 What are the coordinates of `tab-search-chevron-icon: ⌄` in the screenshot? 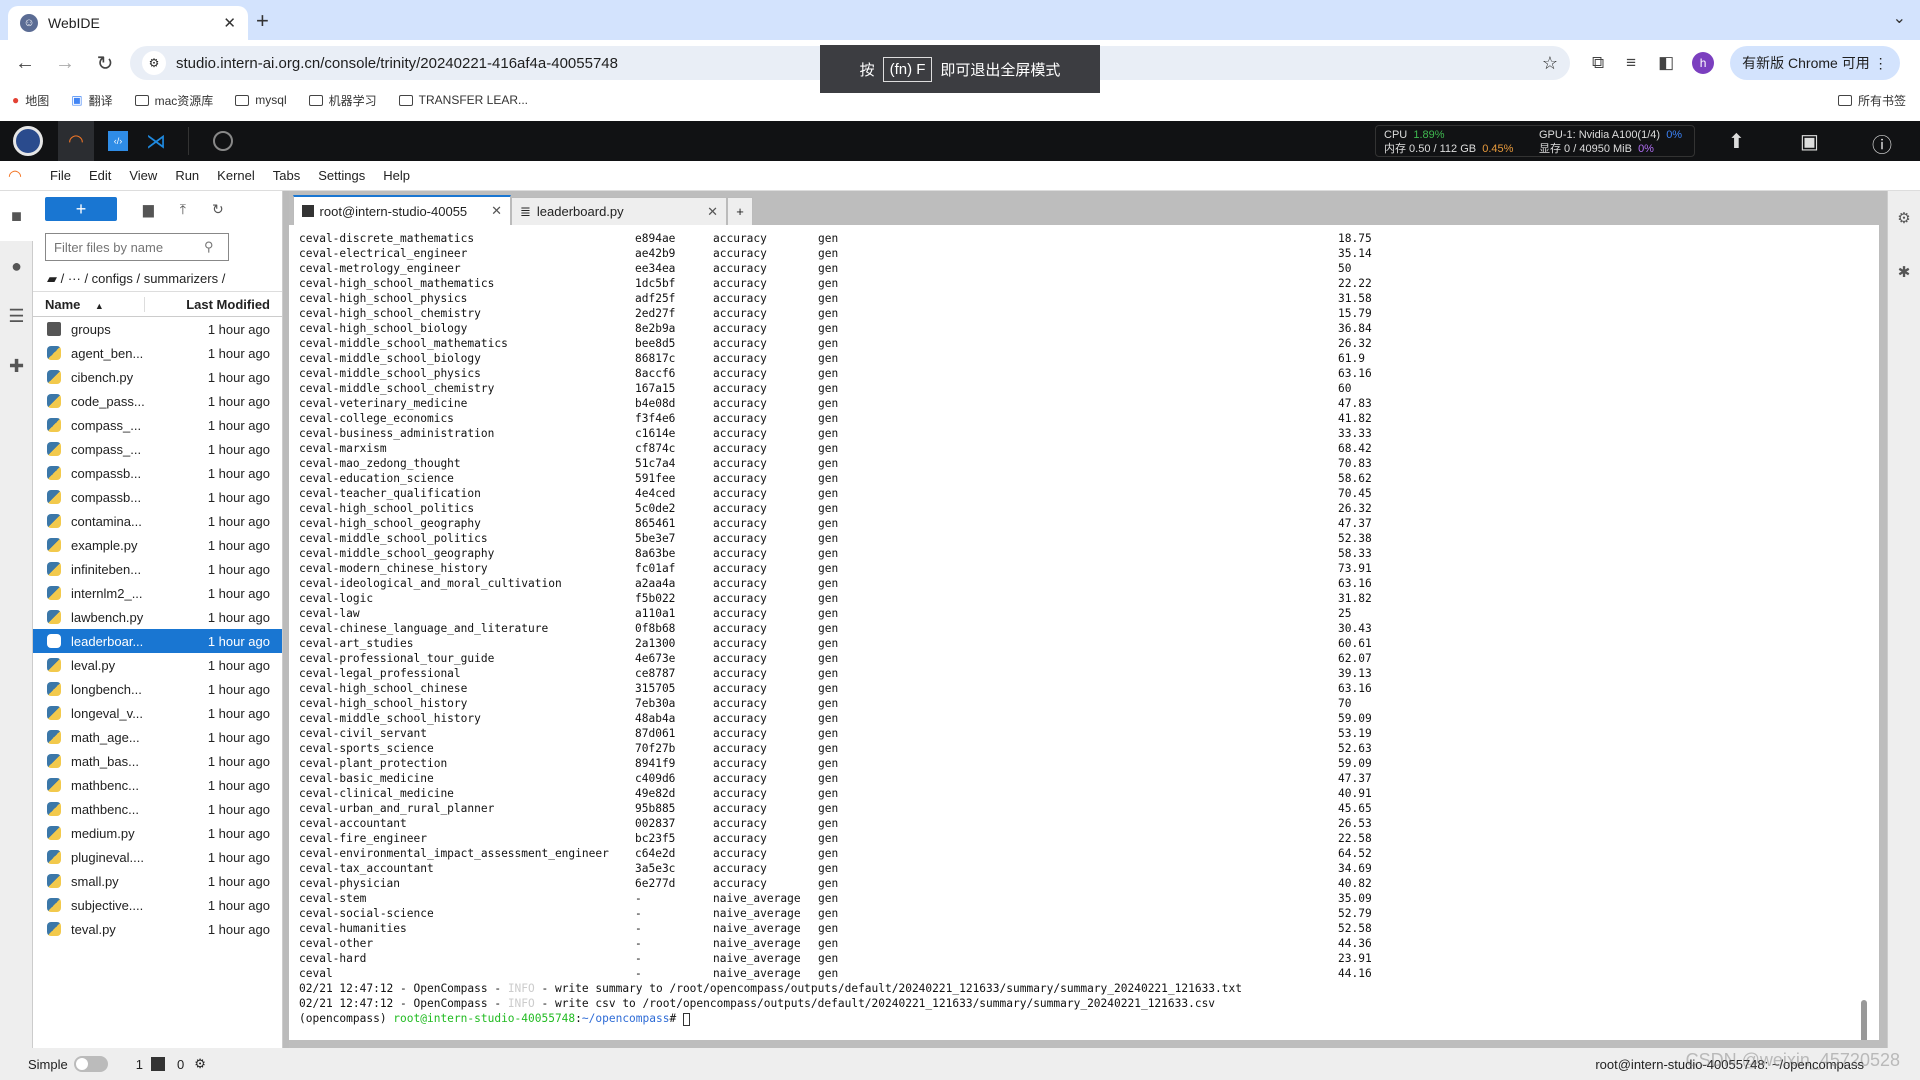 It's located at (1899, 18).